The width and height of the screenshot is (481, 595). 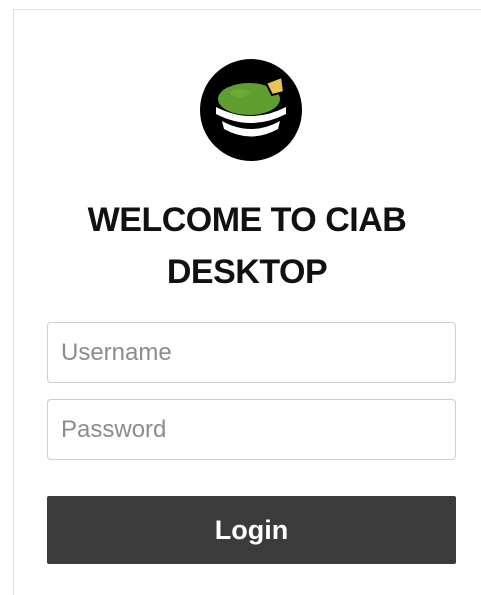 What do you see at coordinates (251, 110) in the screenshot?
I see `guacamole-bowl-icon` at bounding box center [251, 110].